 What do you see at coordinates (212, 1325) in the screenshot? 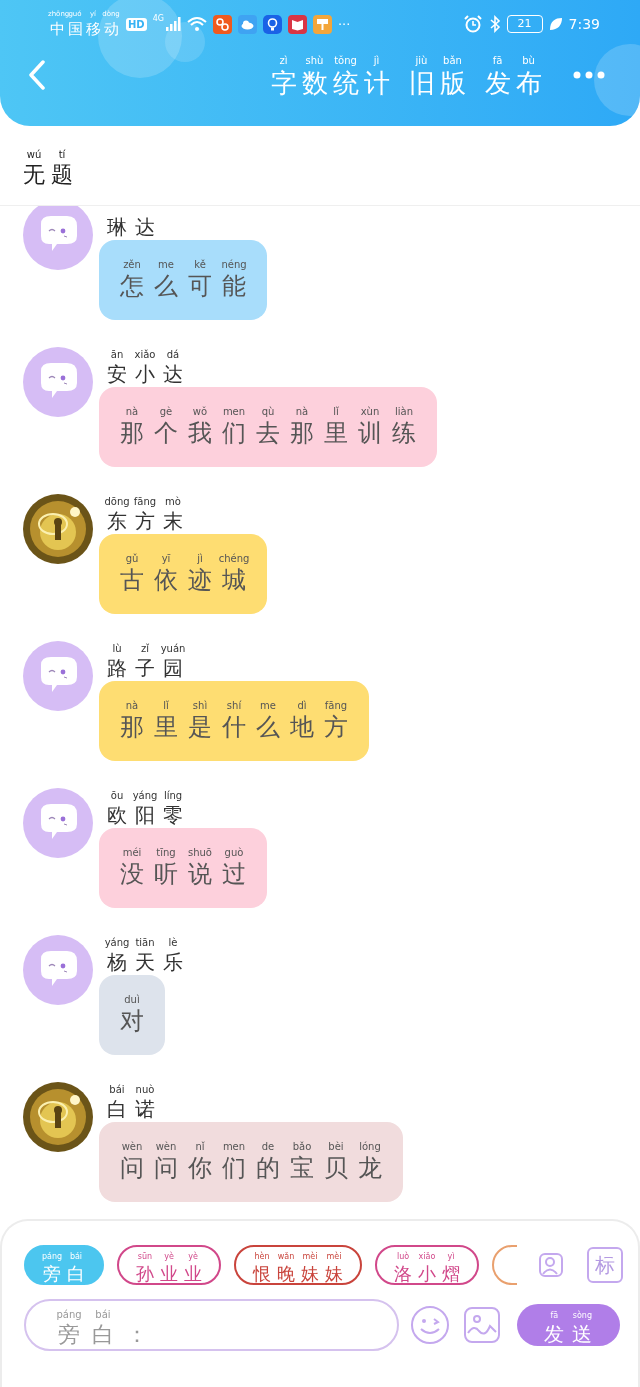
I see `input-field: páng bái 旁白：` at bounding box center [212, 1325].